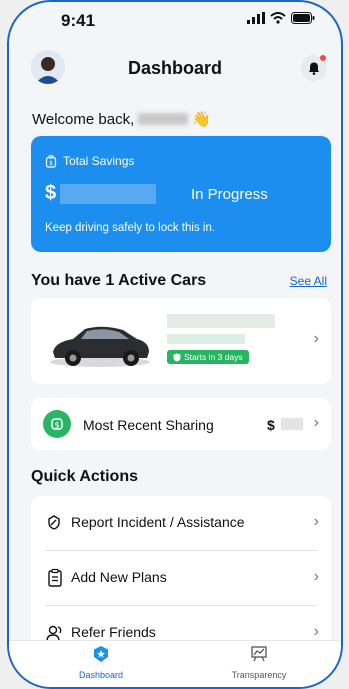 The height and width of the screenshot is (689, 349). What do you see at coordinates (130, 228) in the screenshot?
I see `savings-note: Keep driving safely to lock this in.` at bounding box center [130, 228].